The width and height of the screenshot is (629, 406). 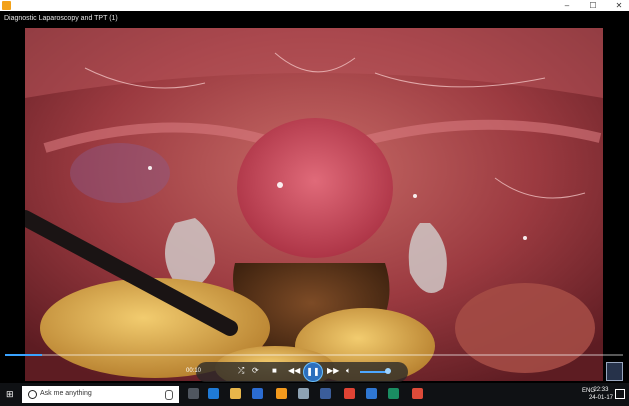 I want to click on maximize-button: ☐, so click(x=593, y=5).